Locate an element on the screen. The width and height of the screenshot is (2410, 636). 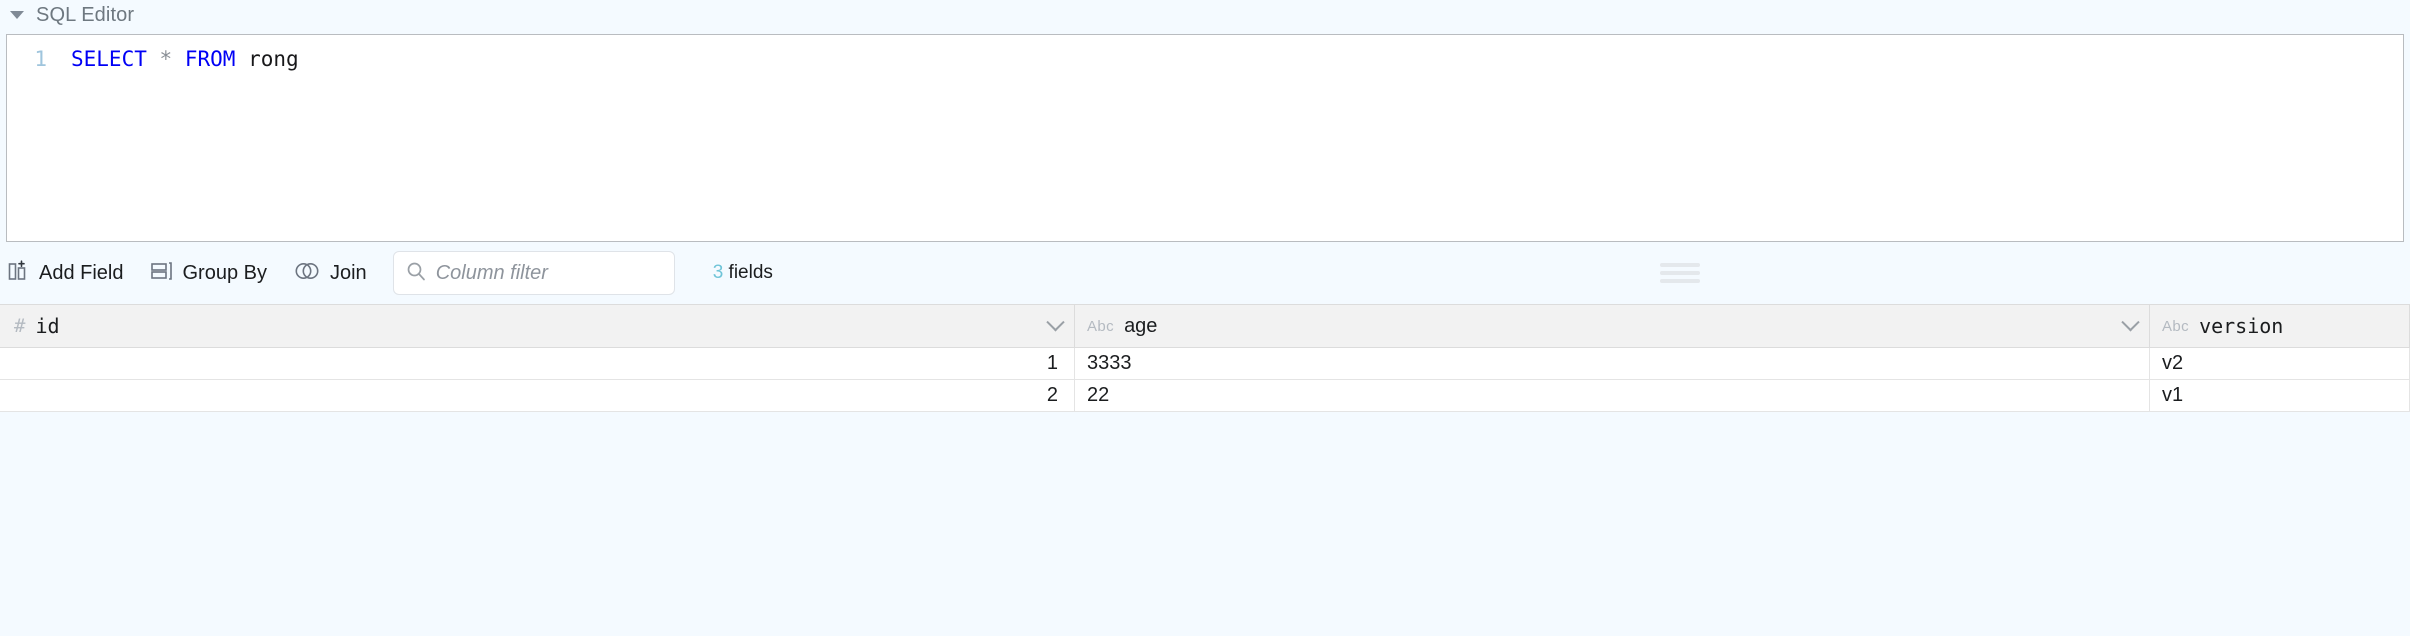
grid-header-row: # id Abc age Abc version is located at coordinates (1205, 326).